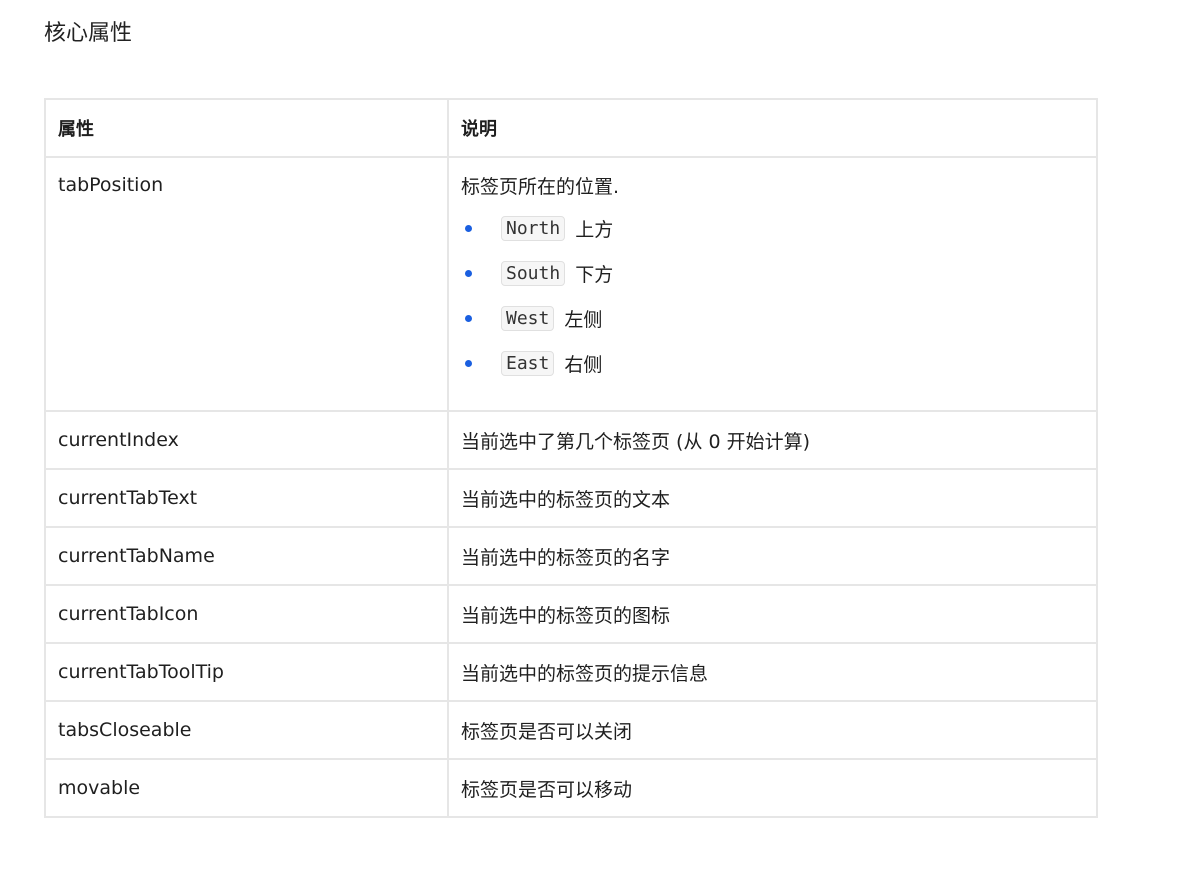  I want to click on option-label: 右侧, so click(583, 365).